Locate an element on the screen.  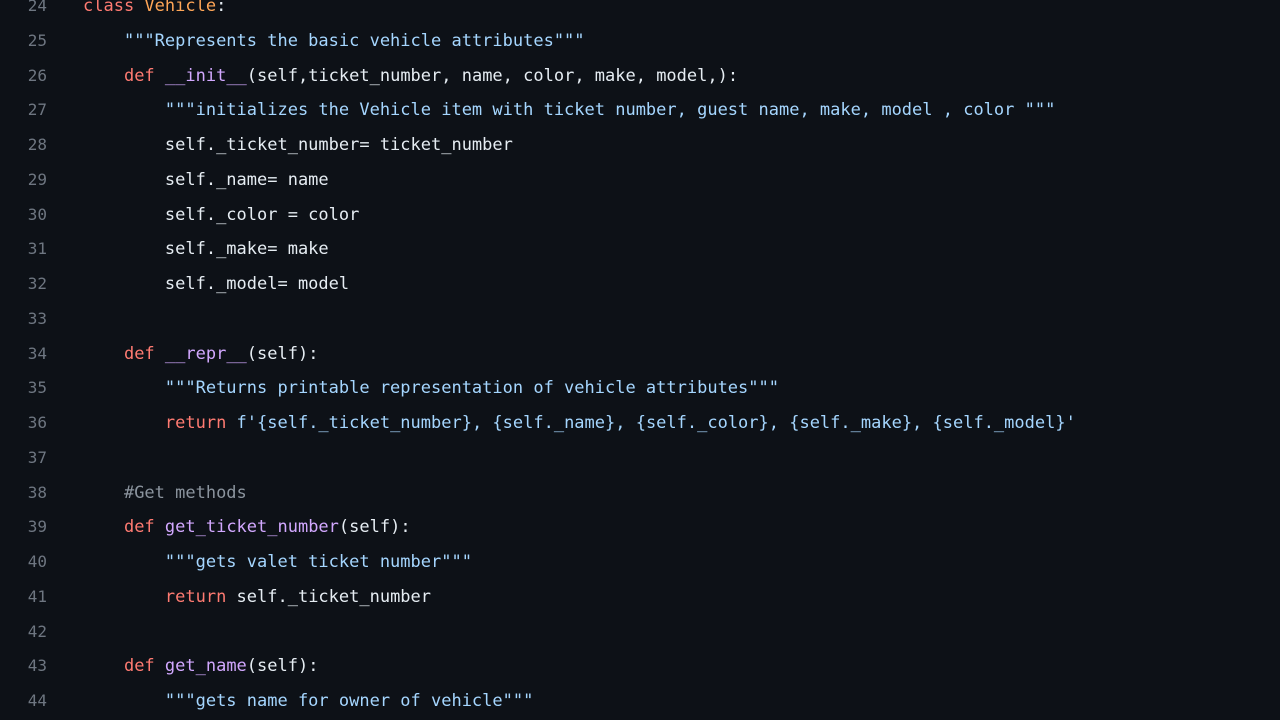
code-line: 43 def get_name(self): is located at coordinates (640, 666).